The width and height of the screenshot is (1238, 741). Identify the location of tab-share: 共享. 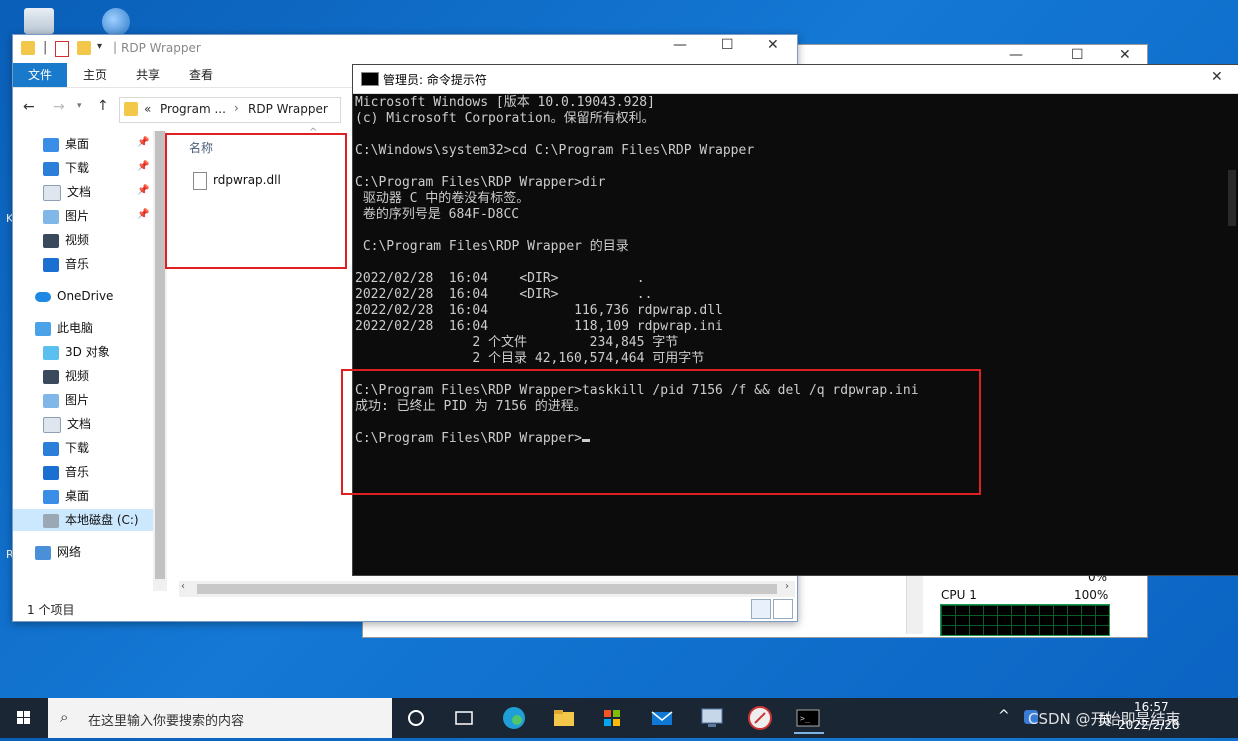
(148, 75).